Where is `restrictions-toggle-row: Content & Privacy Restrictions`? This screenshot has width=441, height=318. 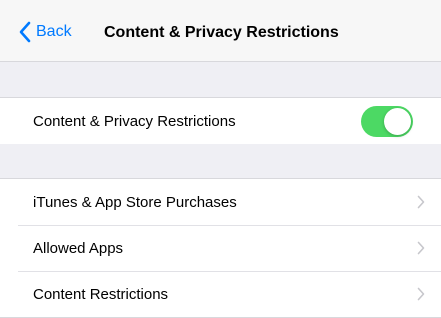
restrictions-toggle-row: Content & Privacy Restrictions is located at coordinates (220, 121).